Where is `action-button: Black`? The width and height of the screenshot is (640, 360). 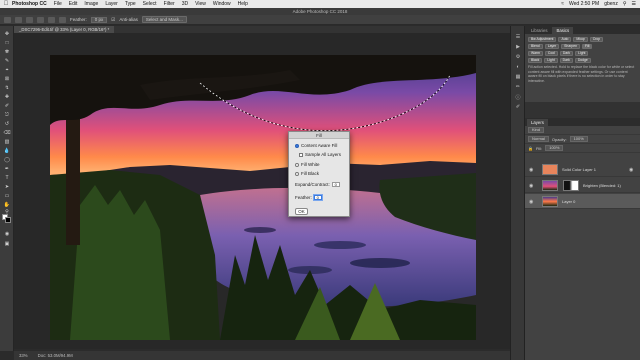 action-button: Black is located at coordinates (535, 60).